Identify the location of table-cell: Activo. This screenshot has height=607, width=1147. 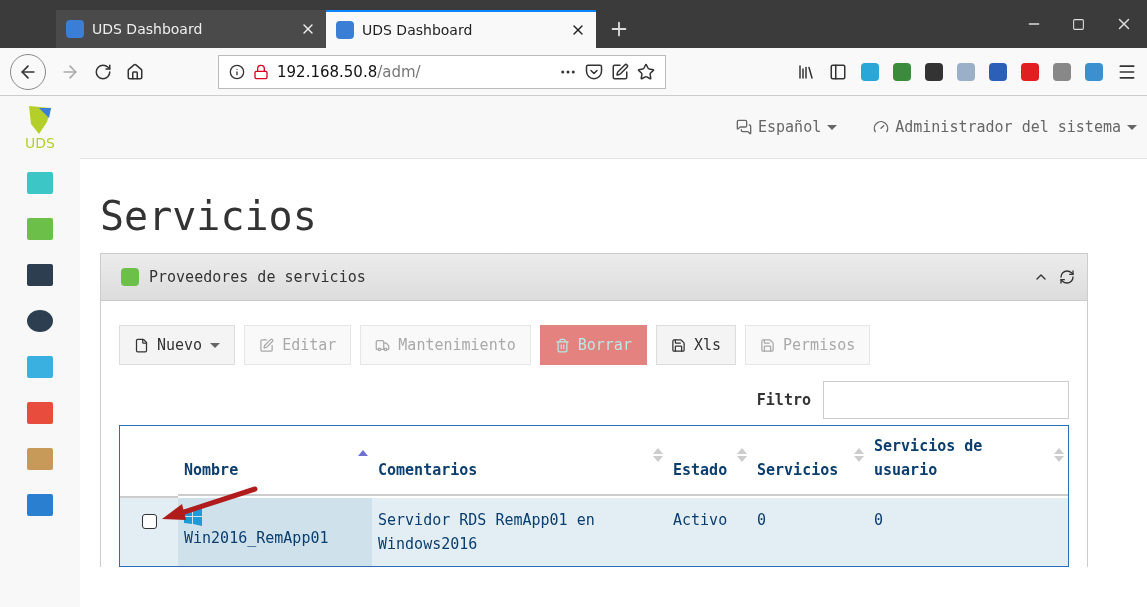
(709, 532).